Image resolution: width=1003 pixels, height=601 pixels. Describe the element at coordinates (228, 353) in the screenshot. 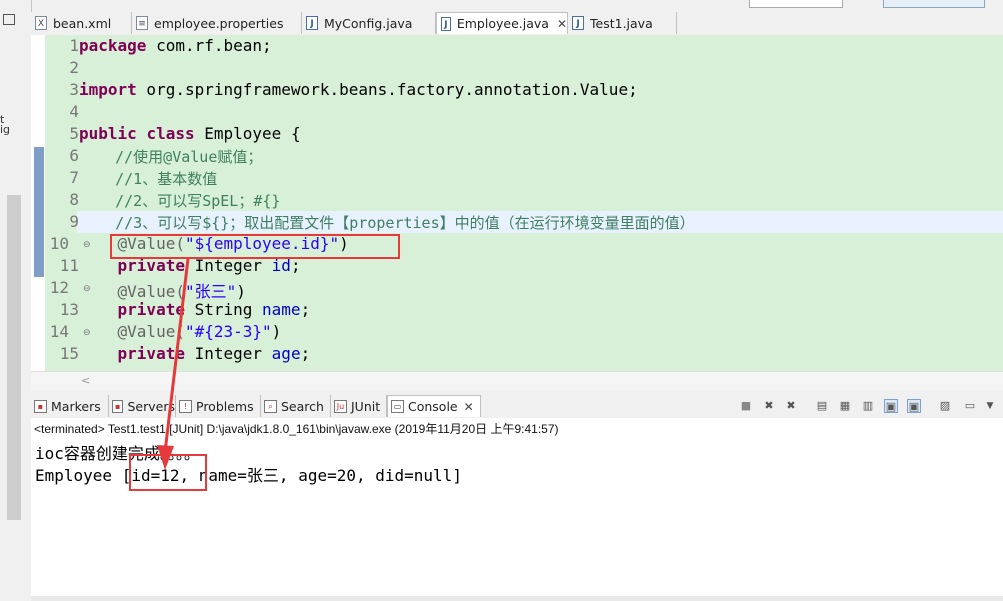

I see `code-text: Integer` at that location.